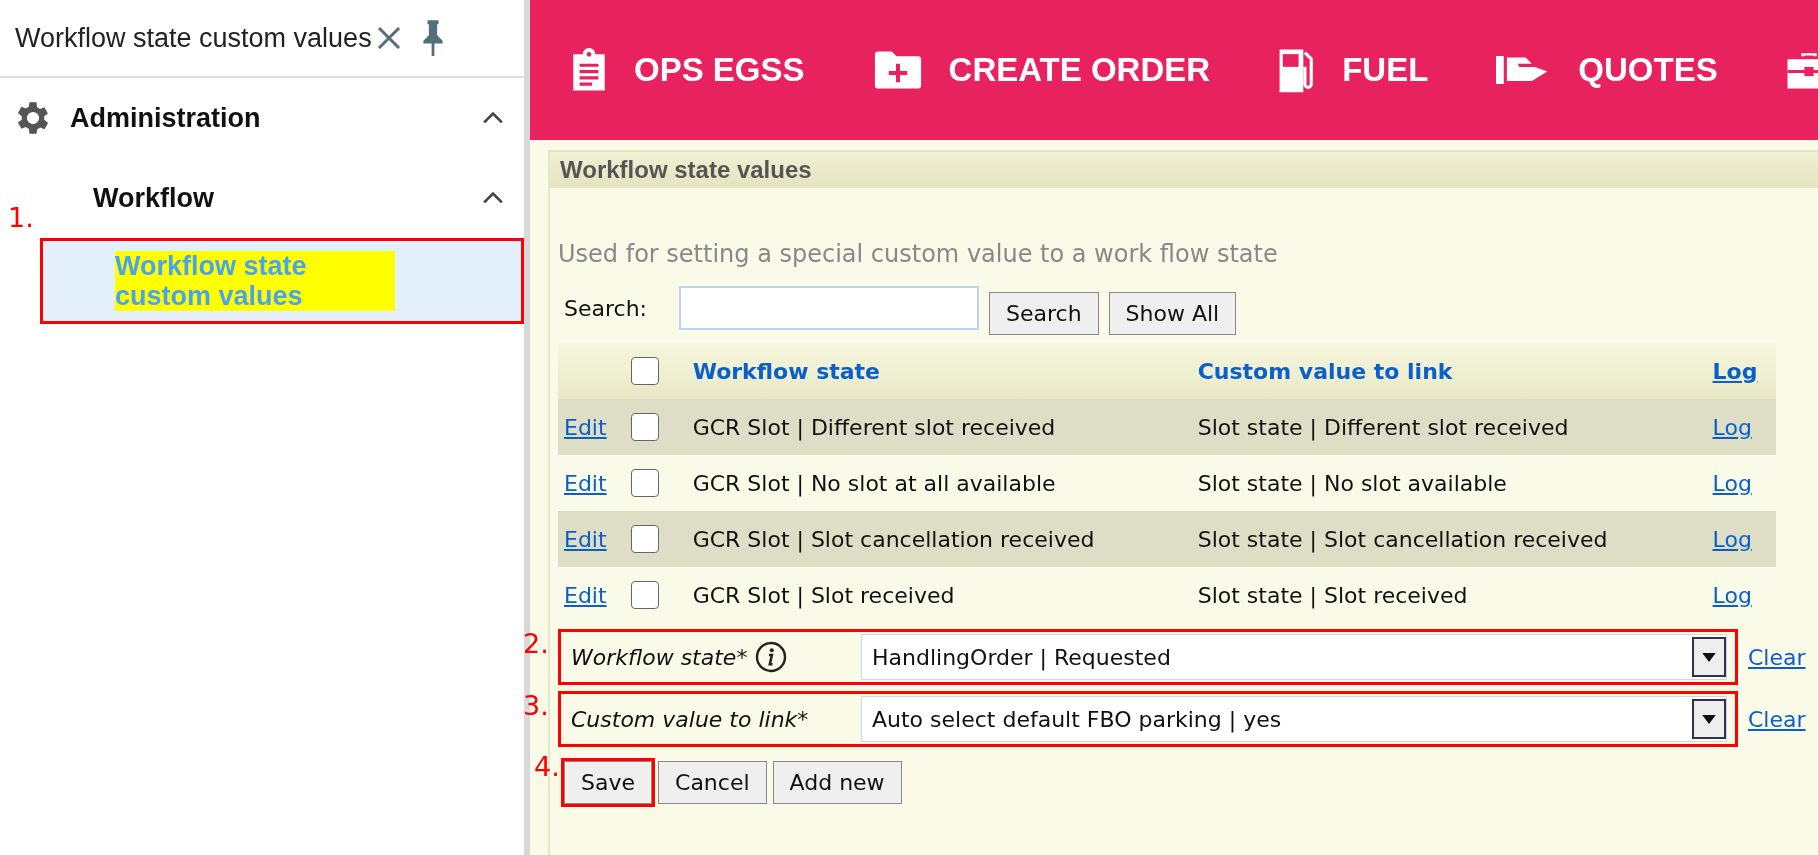 This screenshot has height=855, width=1818. What do you see at coordinates (1172, 313) in the screenshot?
I see `search-button: Show All` at bounding box center [1172, 313].